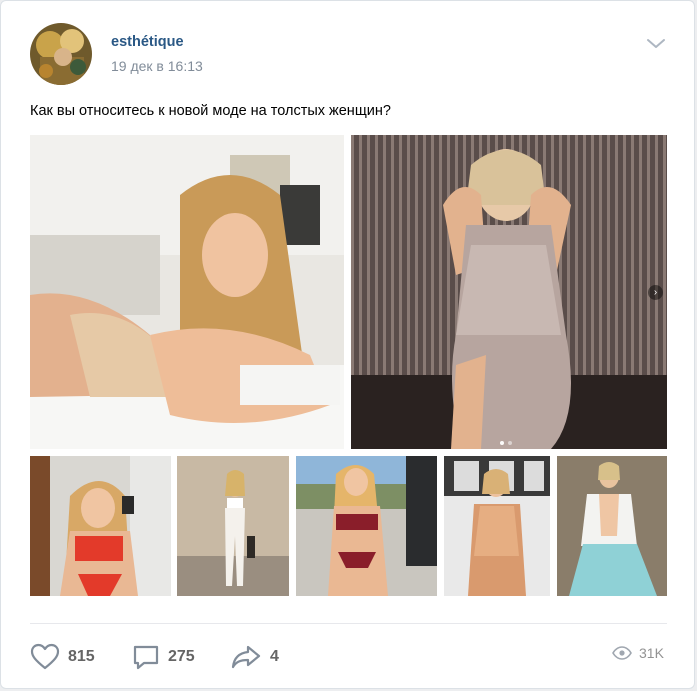  Describe the element at coordinates (45, 656) in the screenshot. I see `heart-icon` at that location.